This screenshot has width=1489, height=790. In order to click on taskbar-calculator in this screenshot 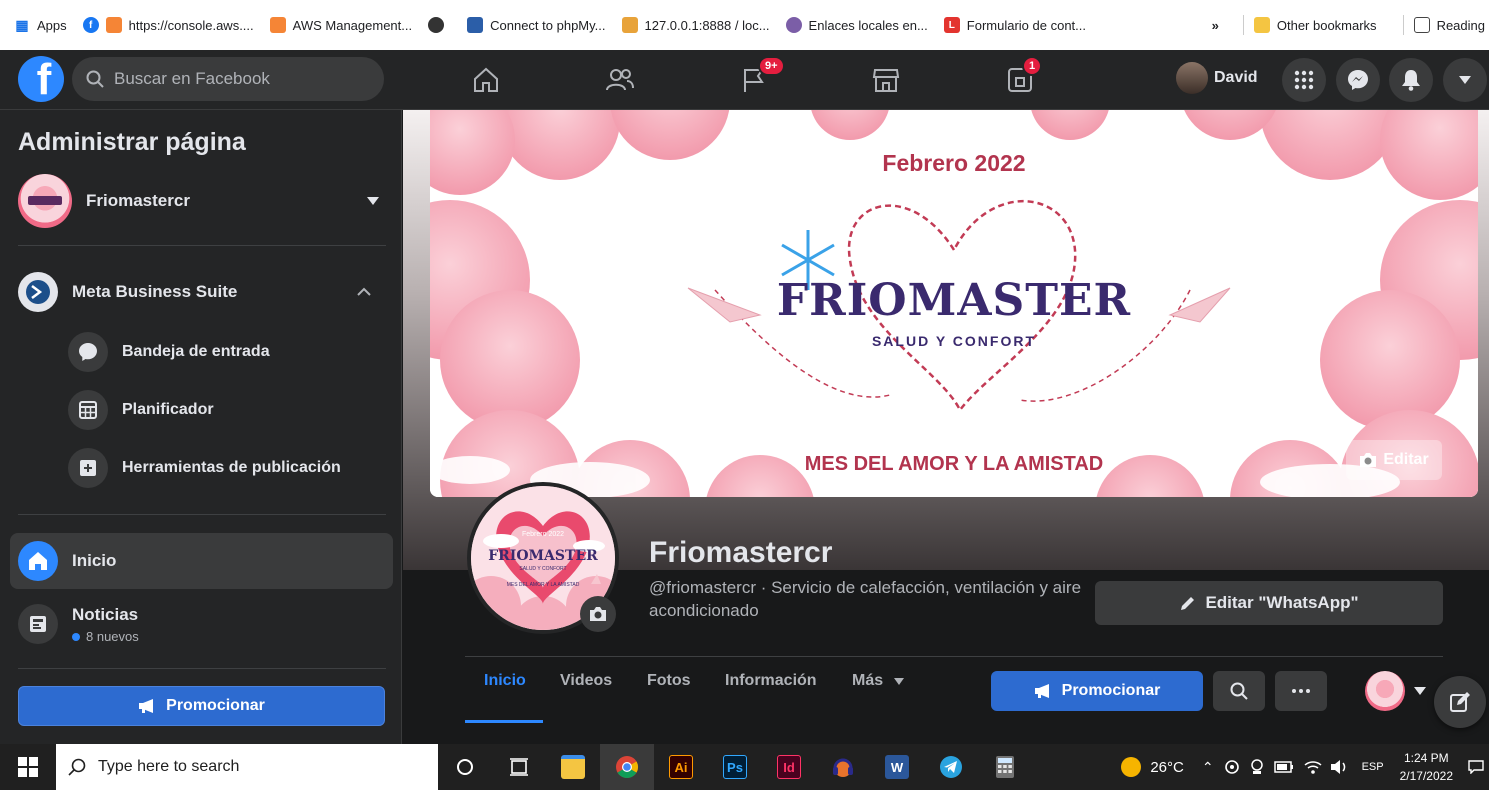, I will do `click(1005, 767)`.